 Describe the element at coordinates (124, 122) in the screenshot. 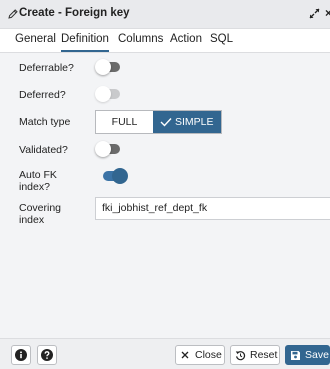

I see `match-type-full-option: FULL` at that location.